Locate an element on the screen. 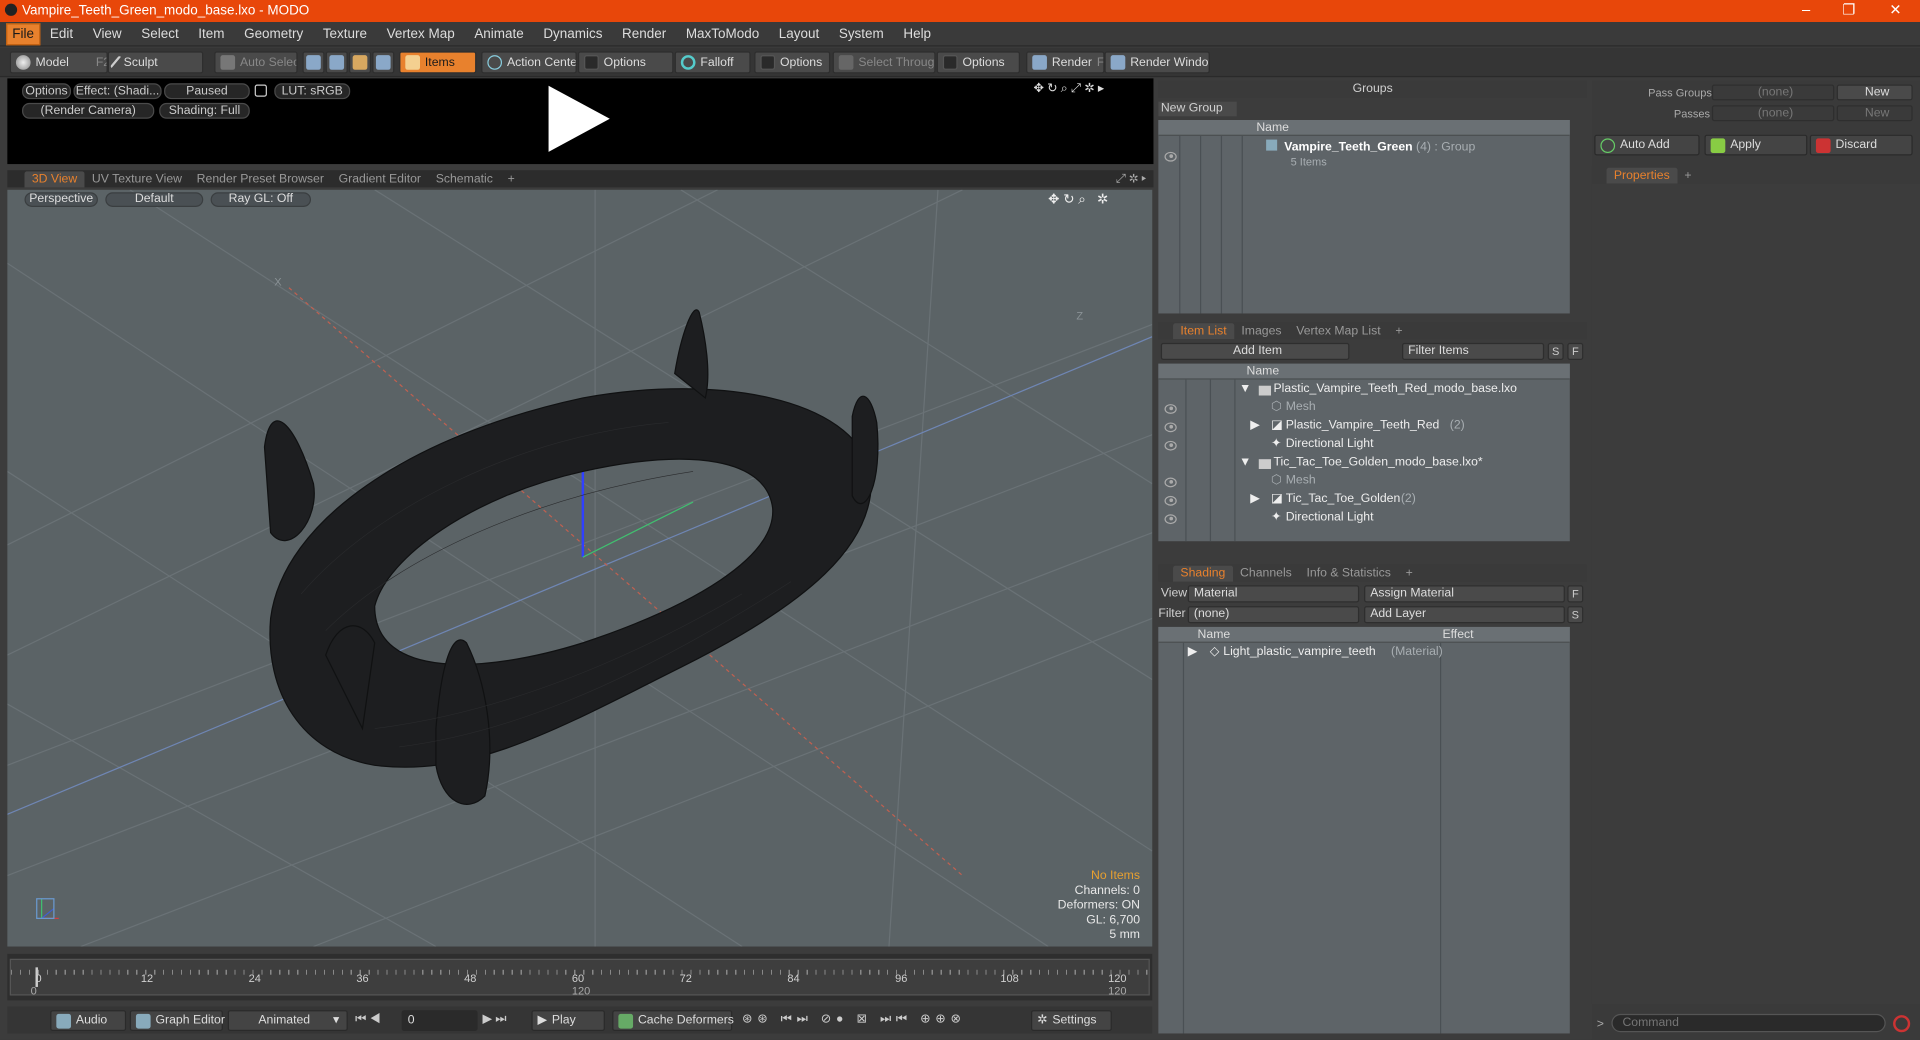 This screenshot has width=1920, height=1040. discard-button: Discard is located at coordinates (1861, 145).